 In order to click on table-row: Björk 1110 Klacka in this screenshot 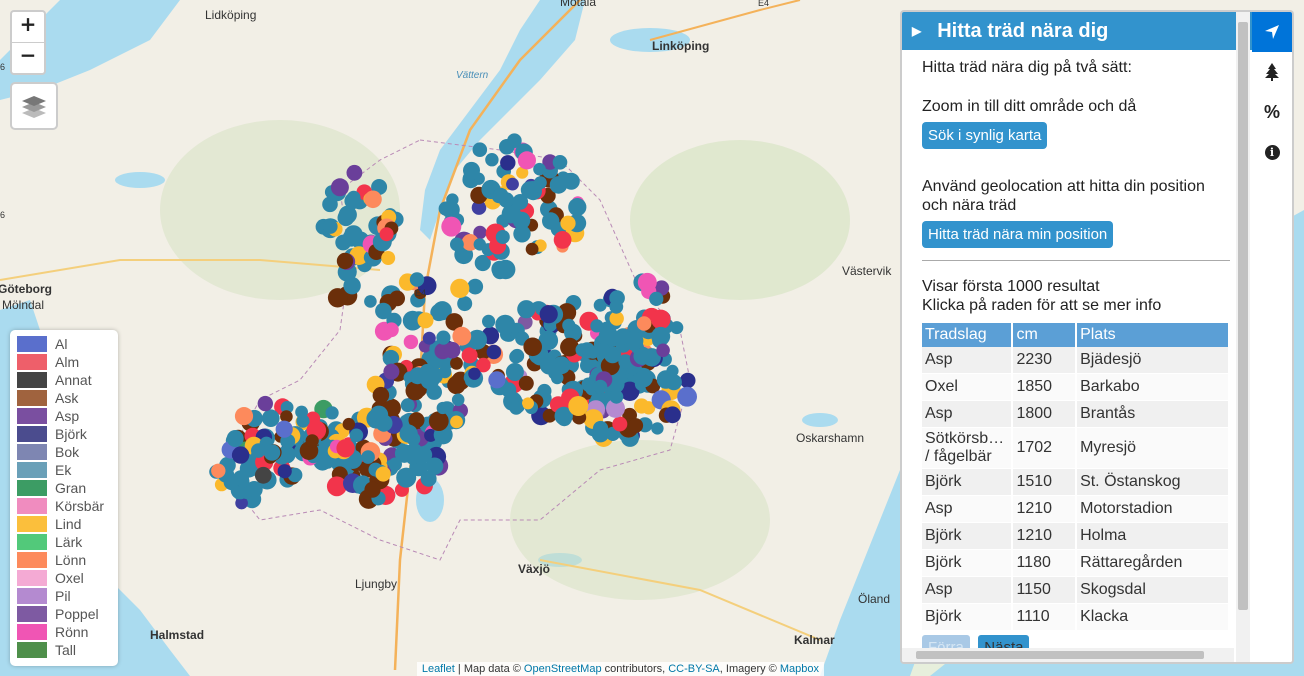, I will do `click(1076, 617)`.